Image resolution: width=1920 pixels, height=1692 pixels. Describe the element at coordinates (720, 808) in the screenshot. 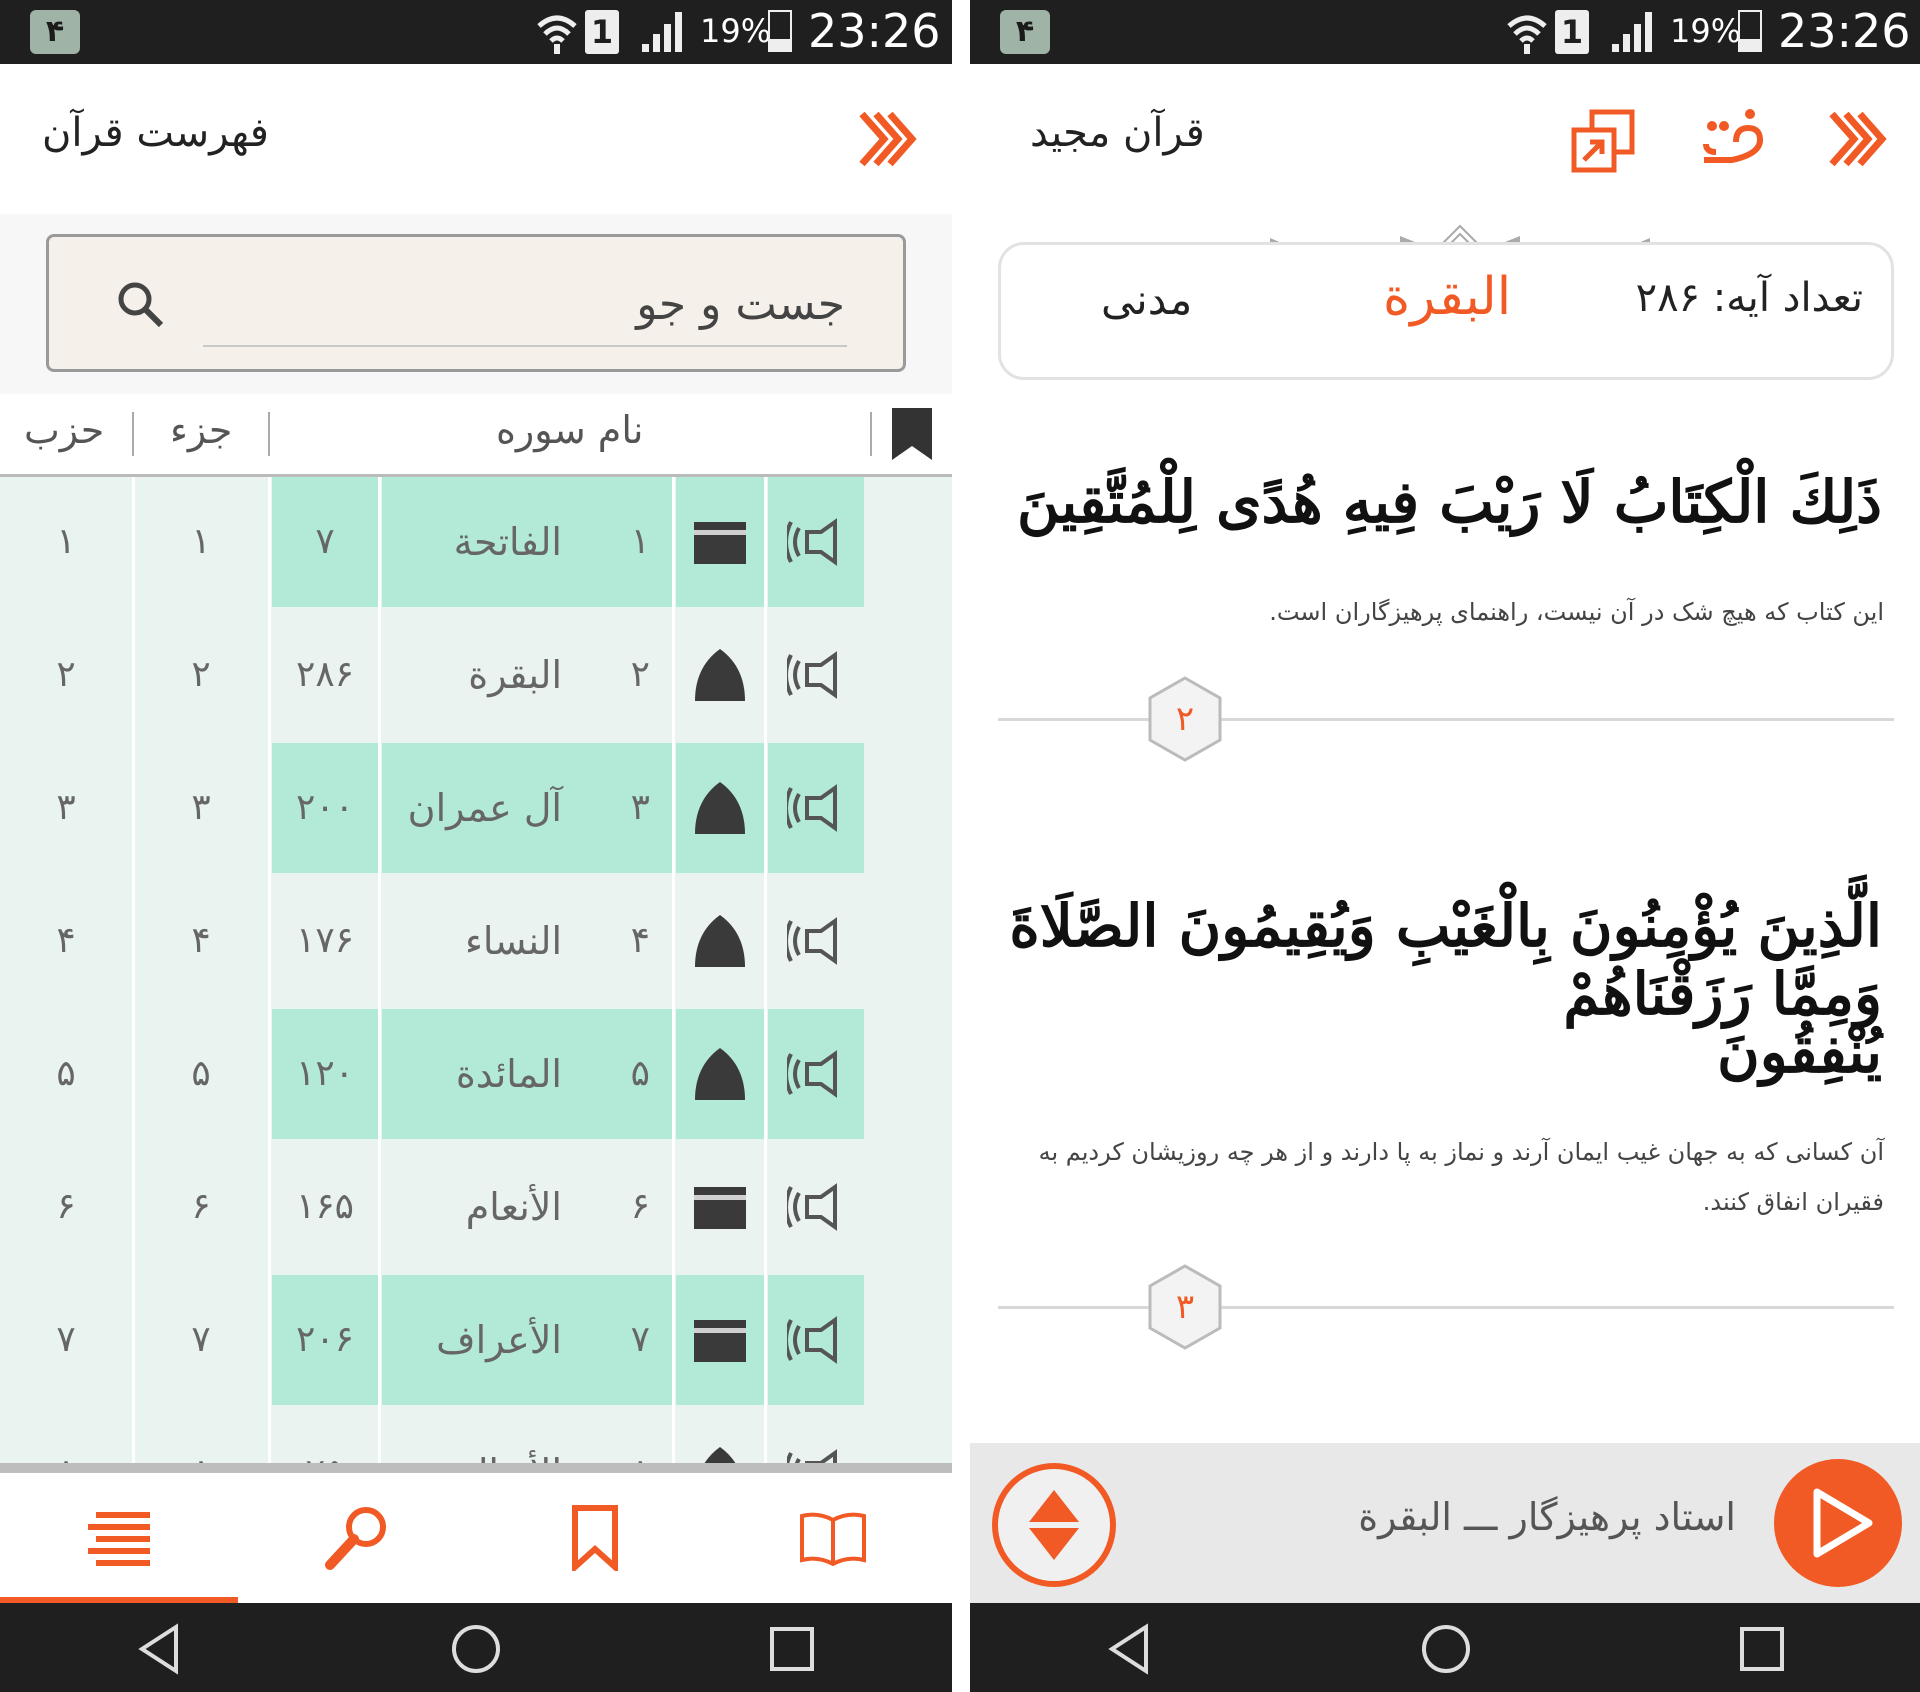

I see `dome-icon` at that location.